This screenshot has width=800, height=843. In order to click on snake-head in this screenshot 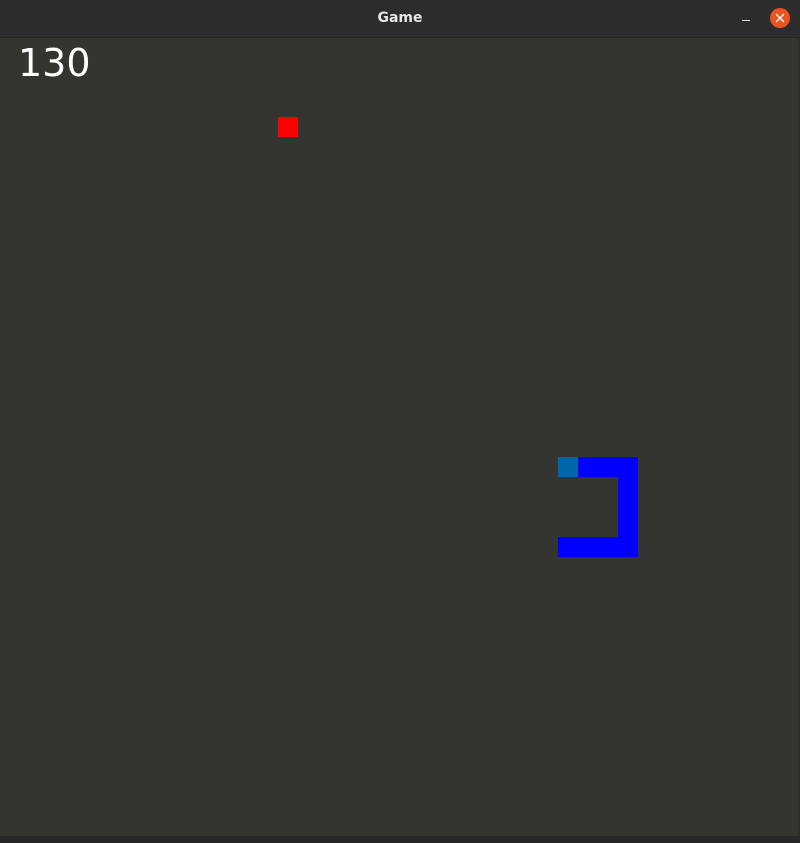, I will do `click(568, 467)`.